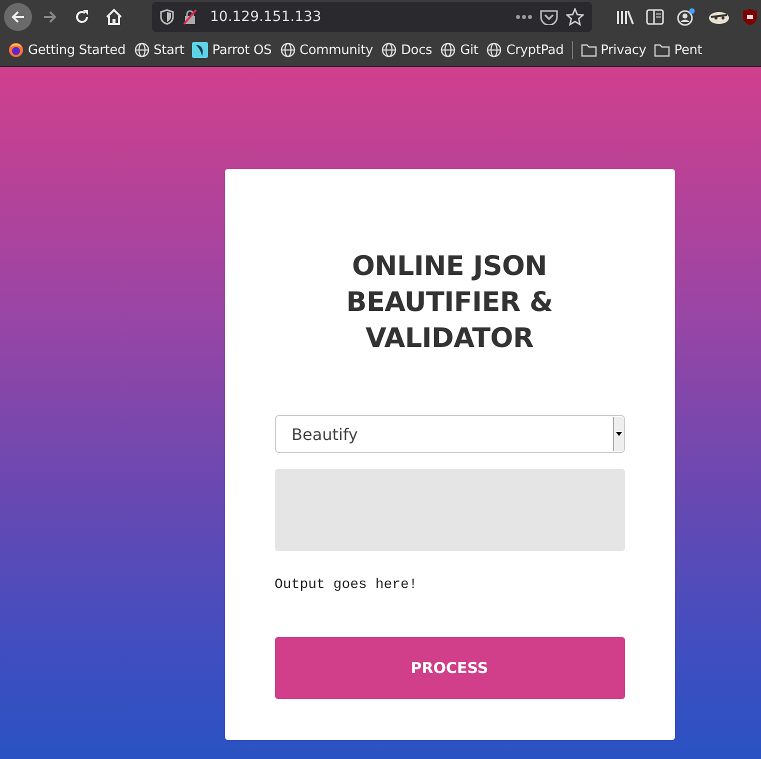 This screenshot has width=761, height=759. I want to click on mode-select: Beautify, so click(449, 434).